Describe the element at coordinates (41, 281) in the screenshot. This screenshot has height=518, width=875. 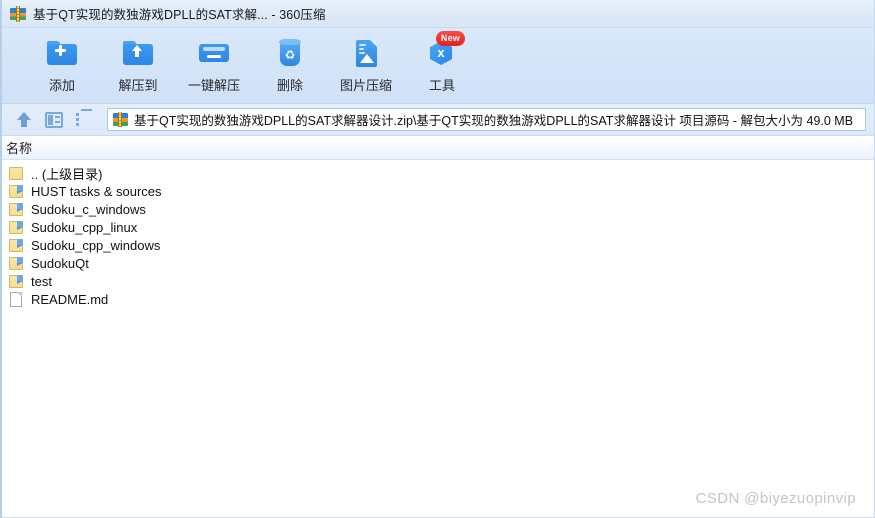
I see `file-name: test` at that location.